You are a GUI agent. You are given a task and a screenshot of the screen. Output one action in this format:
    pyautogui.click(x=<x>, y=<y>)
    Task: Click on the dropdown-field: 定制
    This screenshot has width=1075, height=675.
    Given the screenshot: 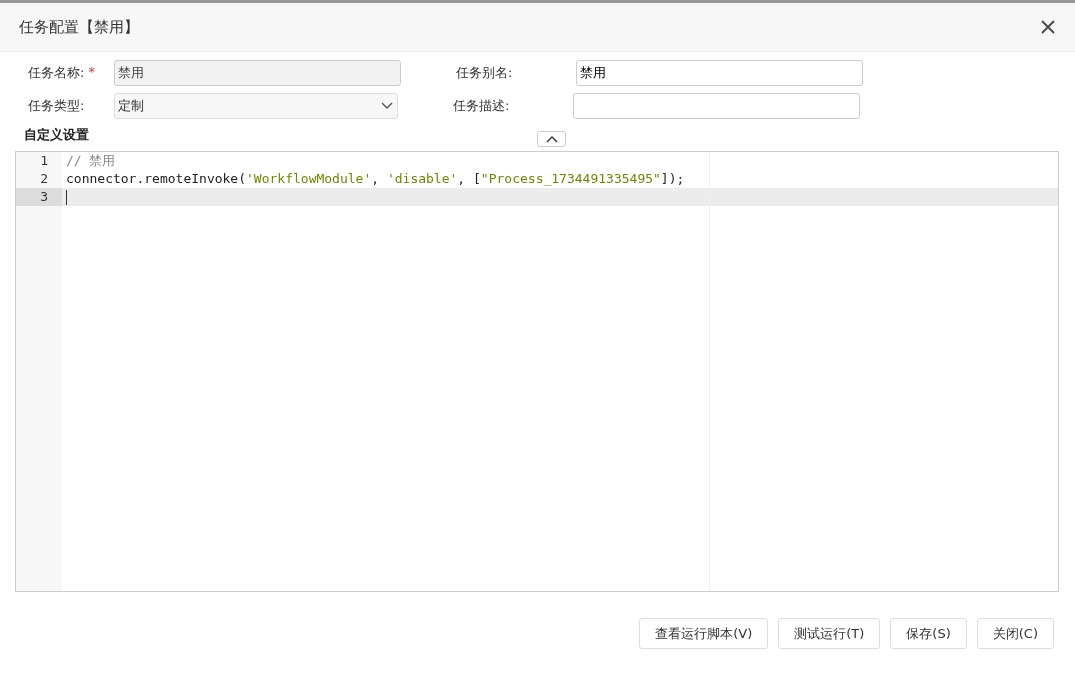 What is the action you would take?
    pyautogui.click(x=256, y=106)
    